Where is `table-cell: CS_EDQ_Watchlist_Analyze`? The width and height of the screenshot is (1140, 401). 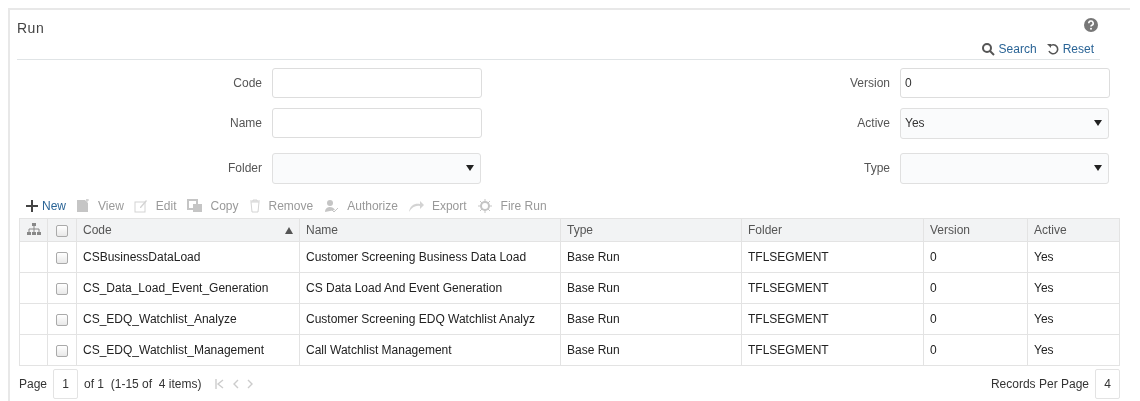 table-cell: CS_EDQ_Watchlist_Analyze is located at coordinates (188, 319).